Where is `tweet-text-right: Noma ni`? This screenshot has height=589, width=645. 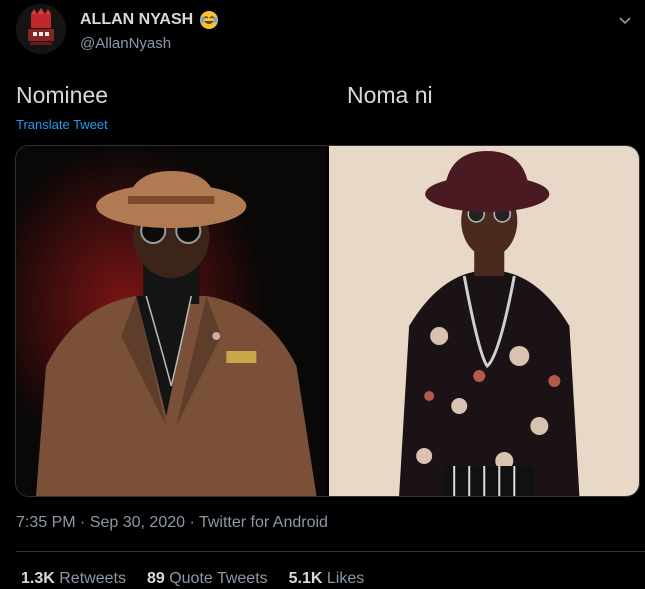
tweet-text-right: Noma ni is located at coordinates (390, 95).